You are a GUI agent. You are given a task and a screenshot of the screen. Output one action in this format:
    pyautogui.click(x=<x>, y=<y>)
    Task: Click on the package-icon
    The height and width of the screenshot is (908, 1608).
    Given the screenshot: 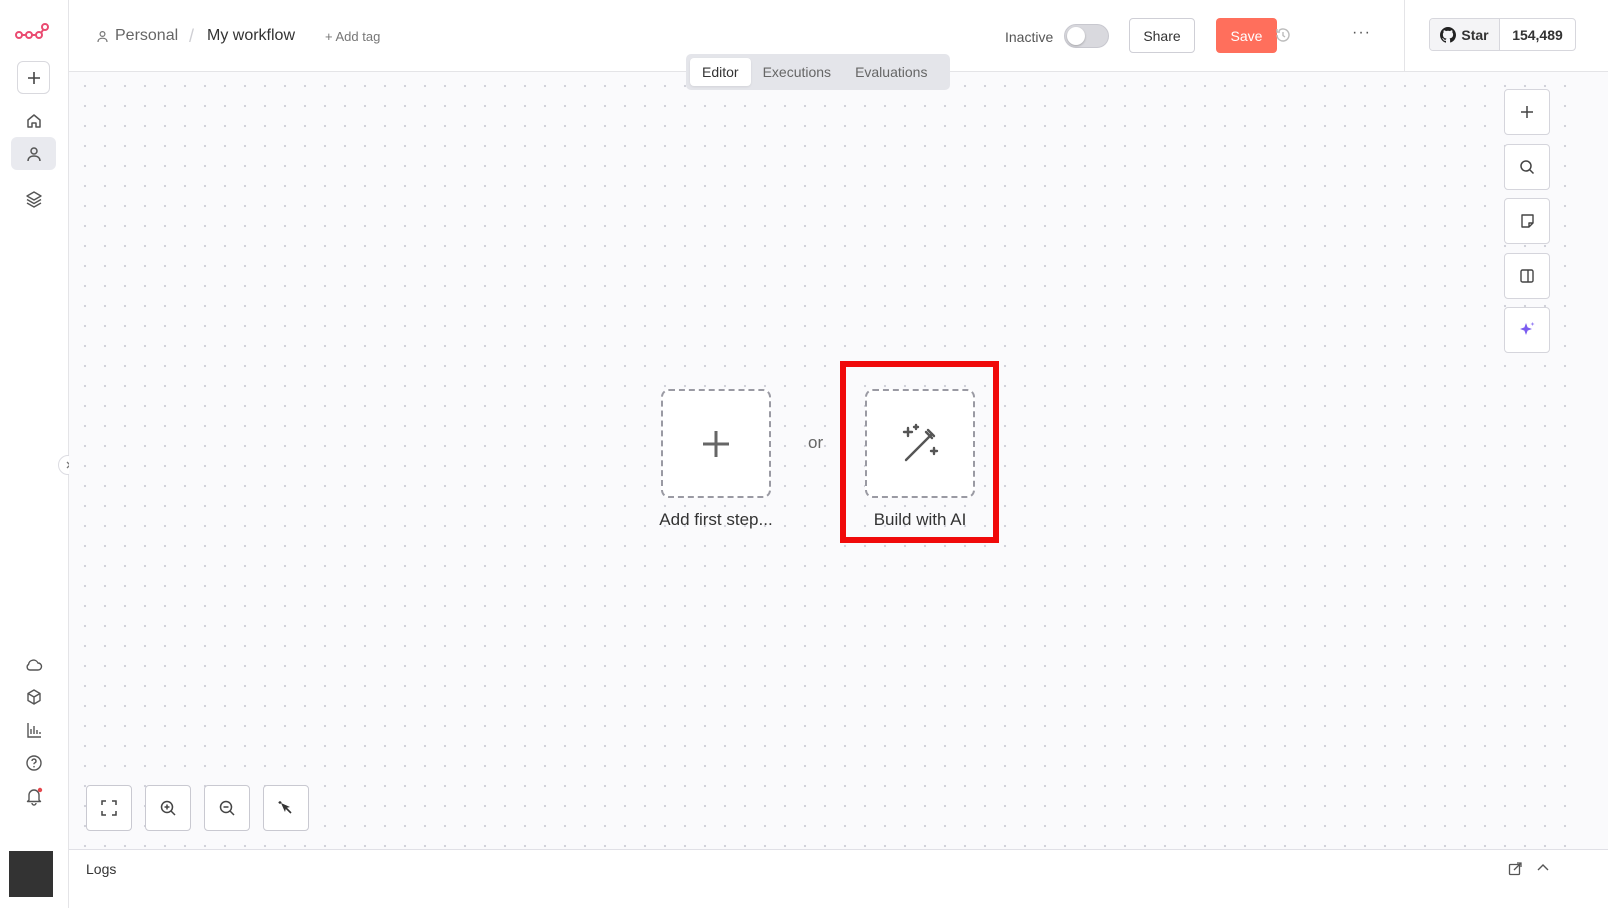 What is the action you would take?
    pyautogui.click(x=33, y=696)
    